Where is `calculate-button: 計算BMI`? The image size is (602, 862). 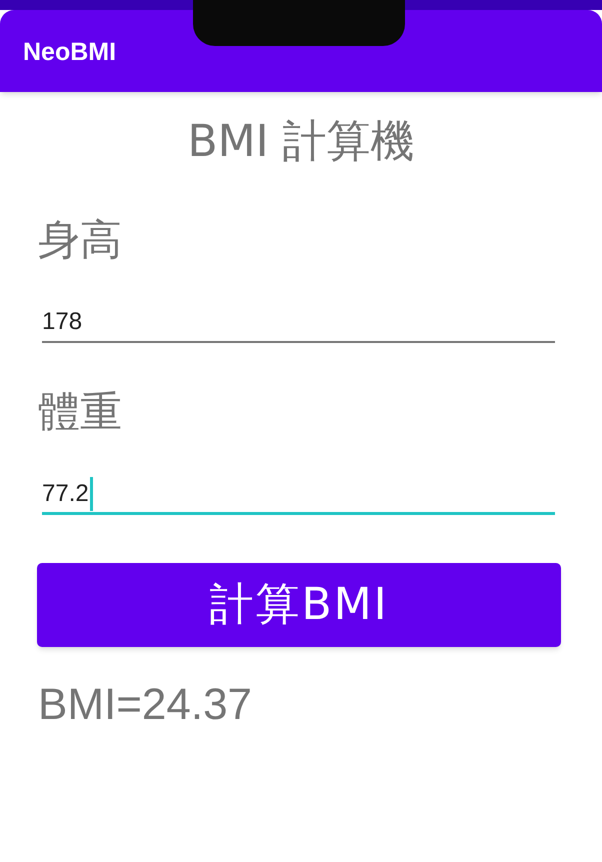
calculate-button: 計算BMI is located at coordinates (299, 605).